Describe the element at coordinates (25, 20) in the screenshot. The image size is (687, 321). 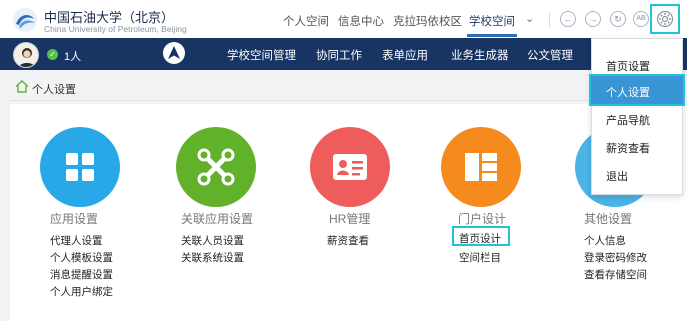
I see `university-logo-icon` at that location.